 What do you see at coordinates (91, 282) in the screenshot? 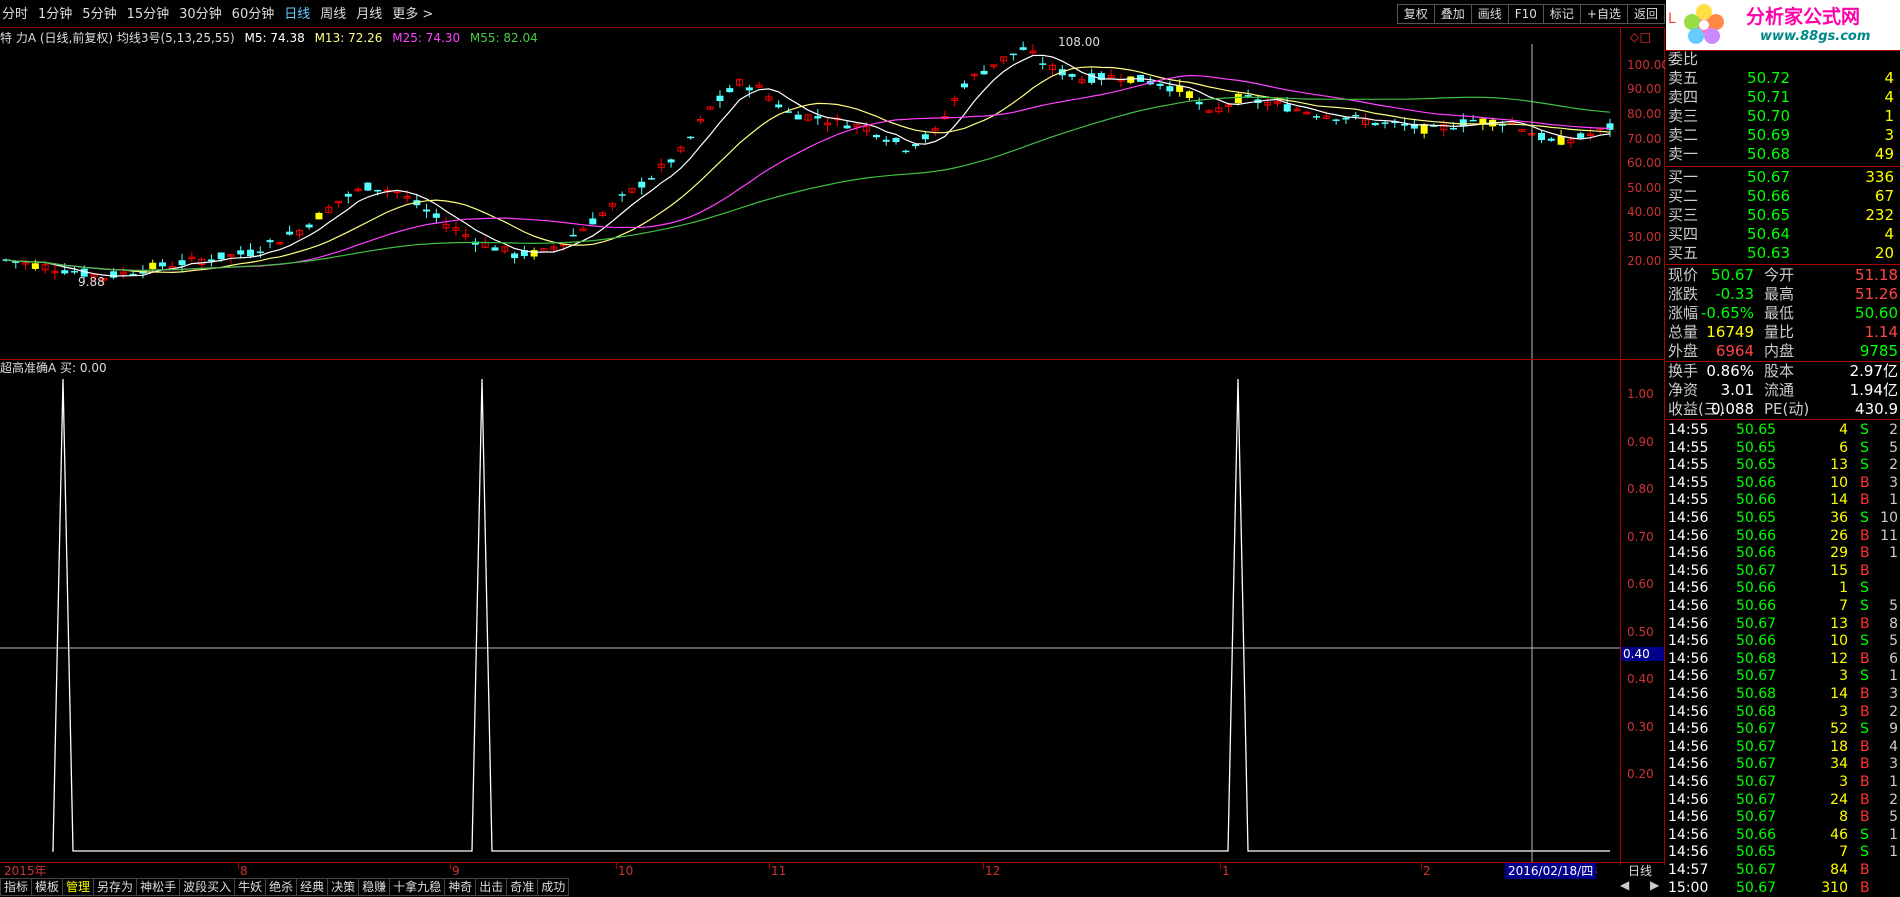
I see `low-price-label: 9.88` at bounding box center [91, 282].